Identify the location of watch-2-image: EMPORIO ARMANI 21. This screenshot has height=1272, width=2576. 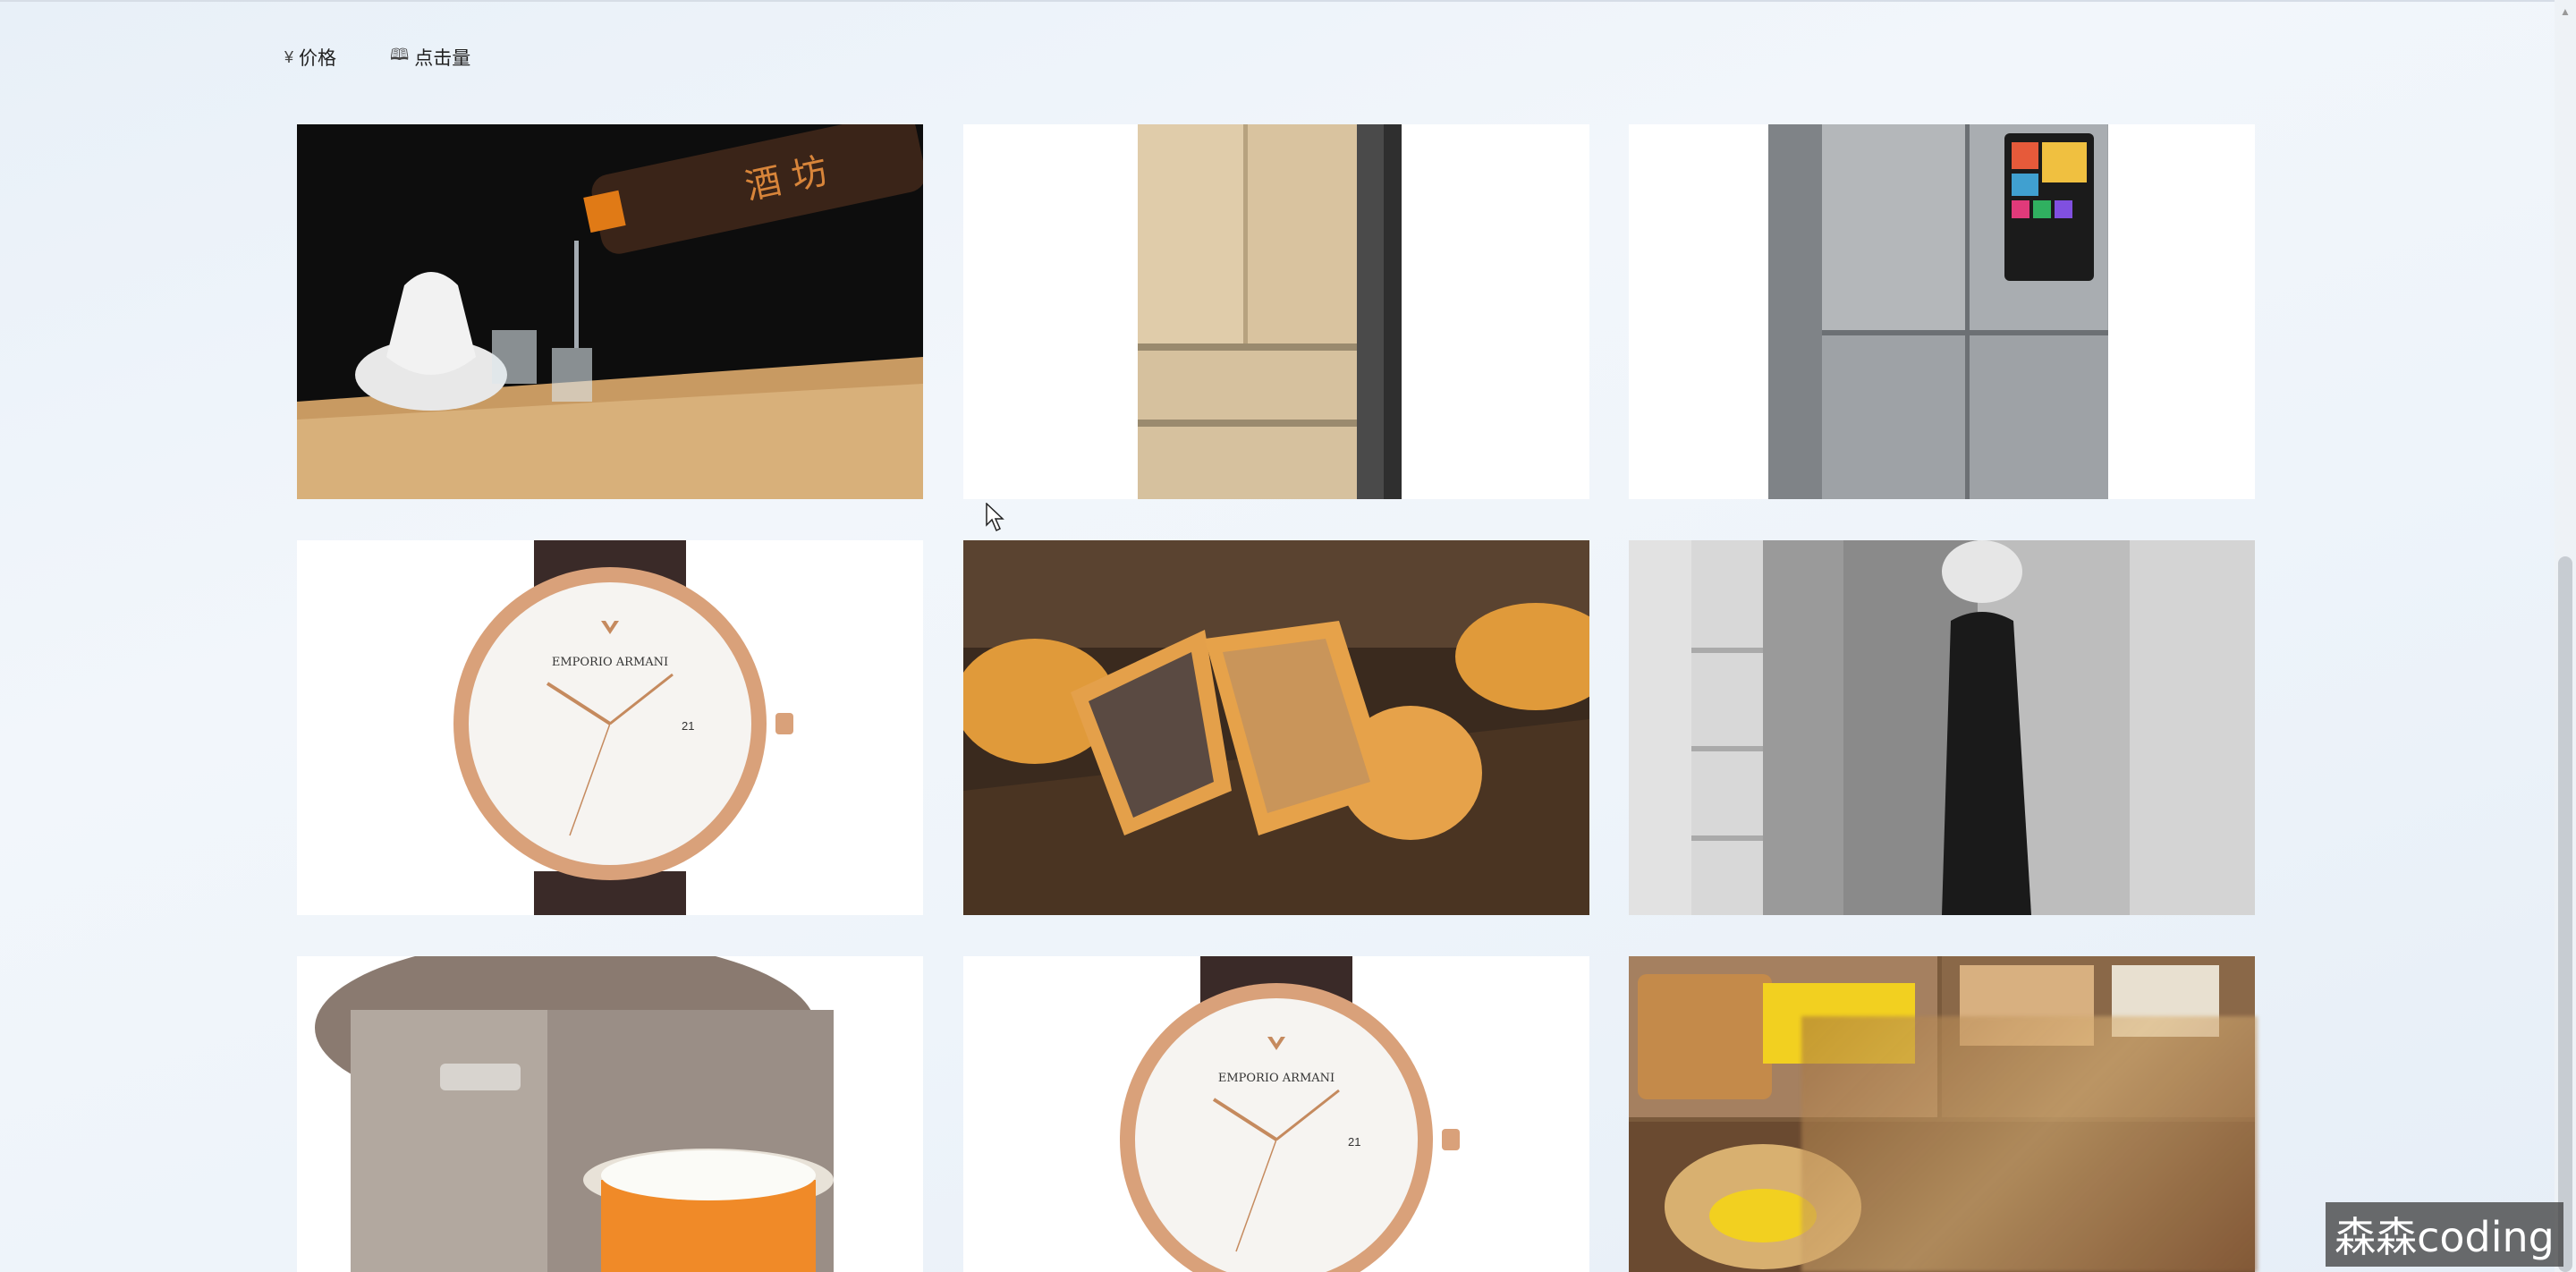
(1276, 1114).